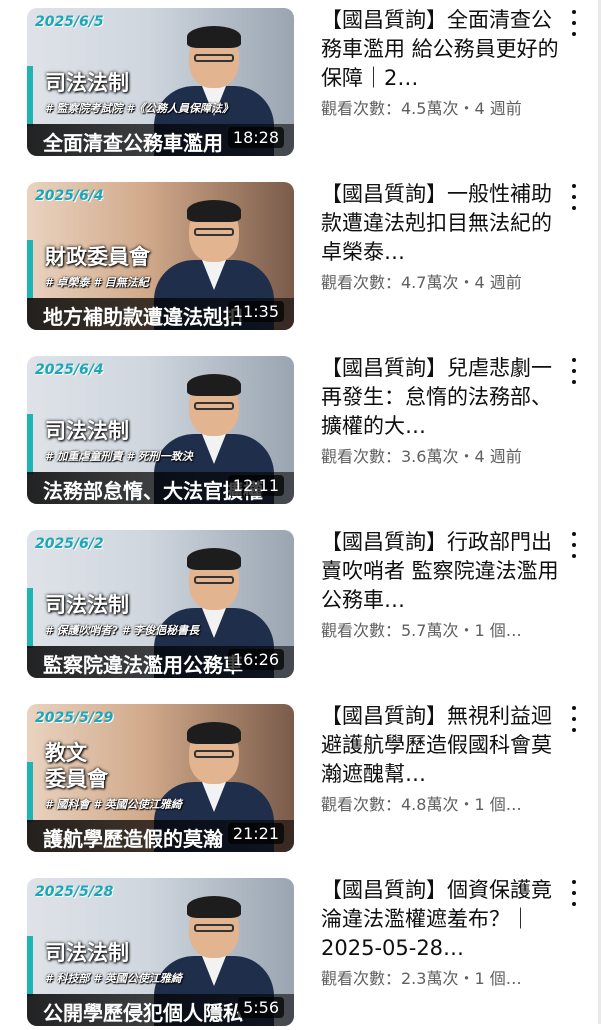 This screenshot has width=601, height=1030. I want to click on thumbnail-headline: 地方補助款遭違法剋扣, so click(143, 317).